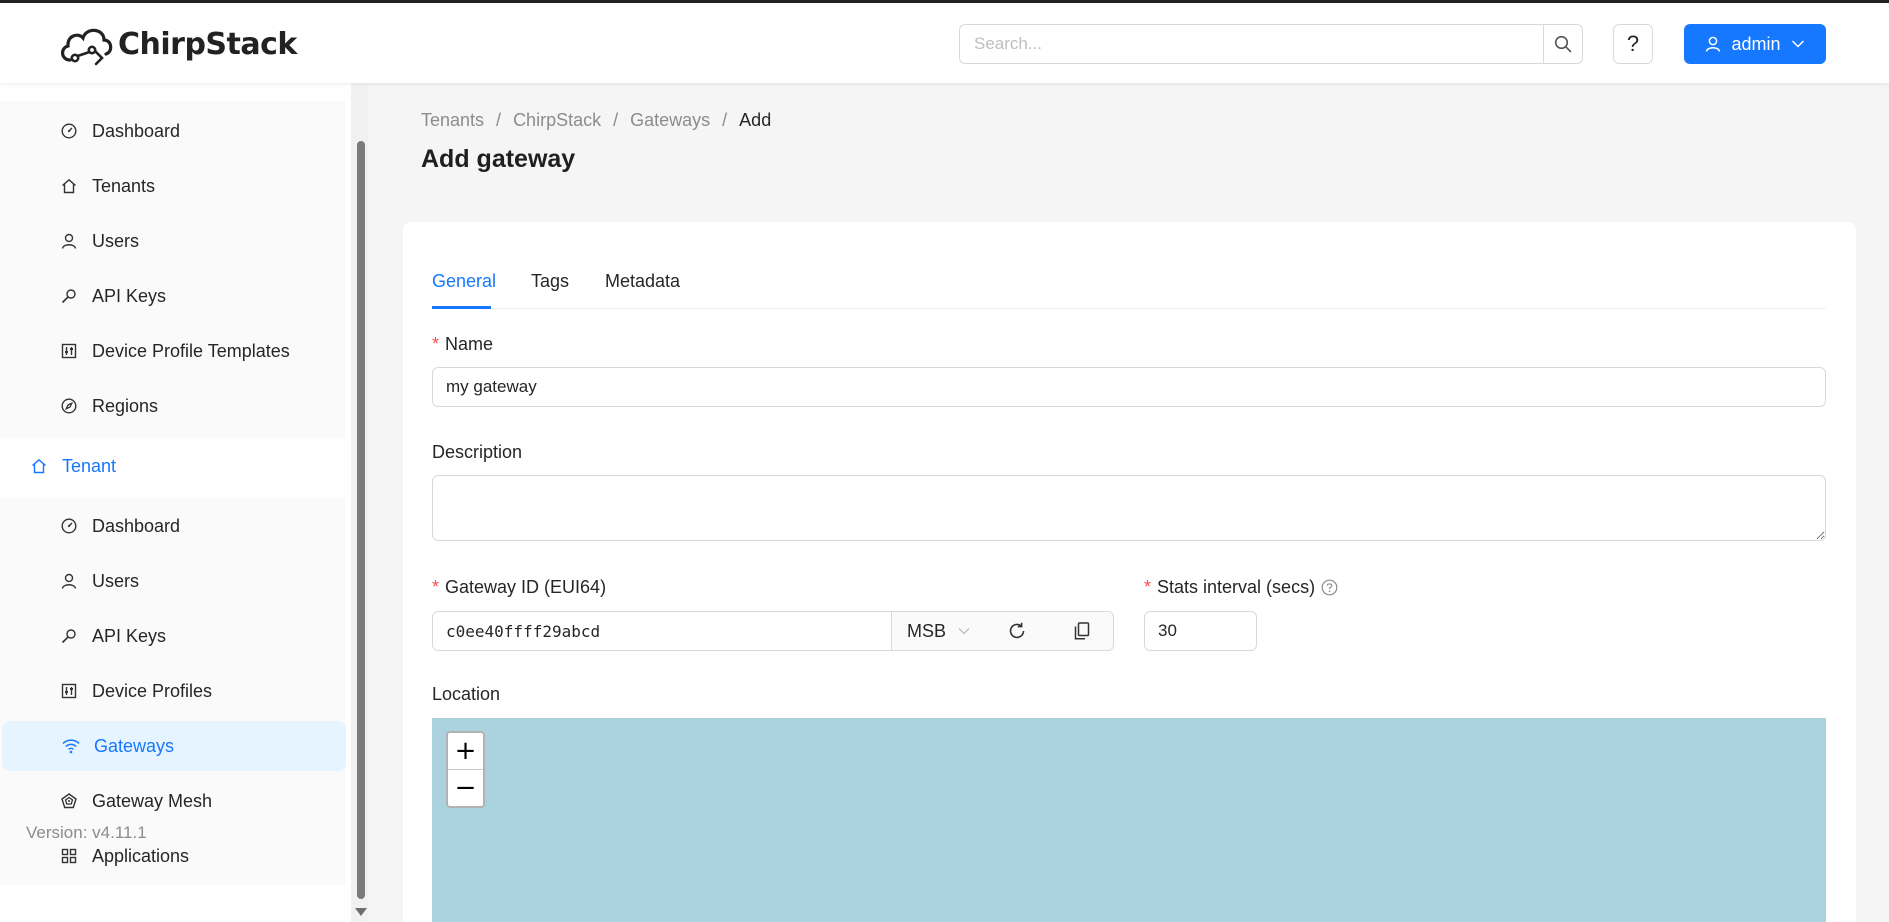 This screenshot has width=1889, height=922. I want to click on global-search, so click(1271, 44).